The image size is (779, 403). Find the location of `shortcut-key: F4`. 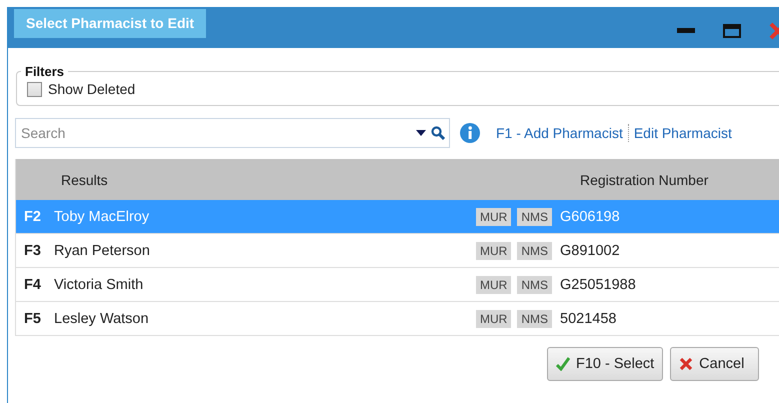

shortcut-key: F4 is located at coordinates (35, 284).